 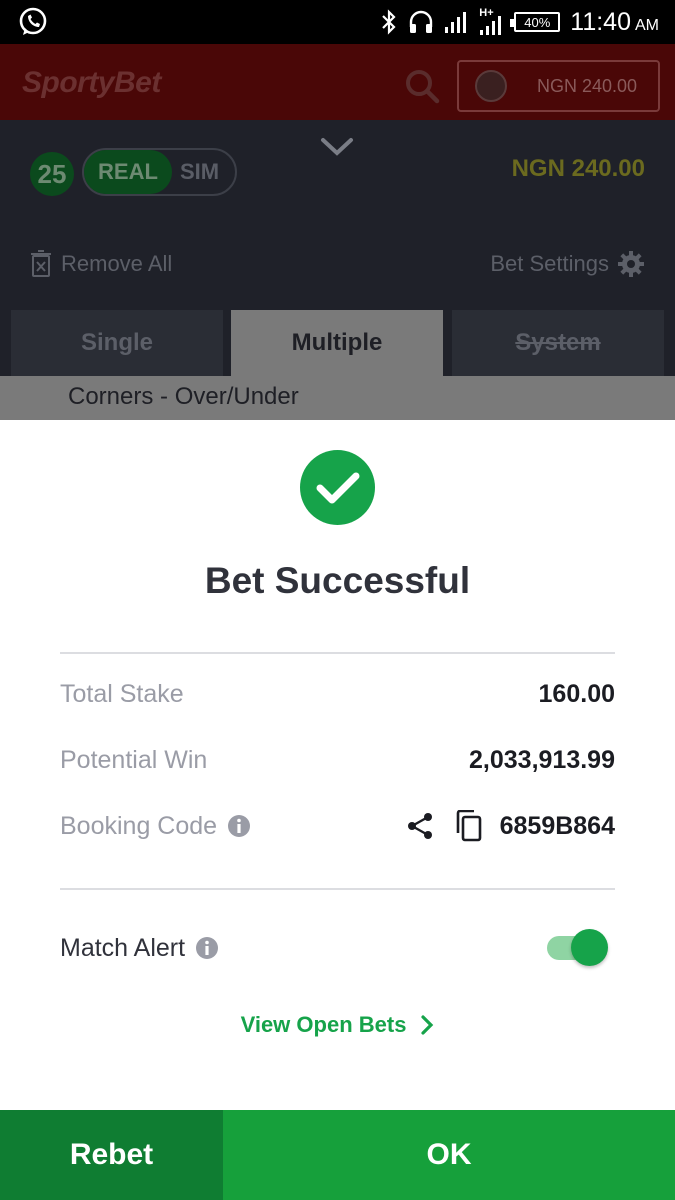 I want to click on copy-icon, so click(x=468, y=826).